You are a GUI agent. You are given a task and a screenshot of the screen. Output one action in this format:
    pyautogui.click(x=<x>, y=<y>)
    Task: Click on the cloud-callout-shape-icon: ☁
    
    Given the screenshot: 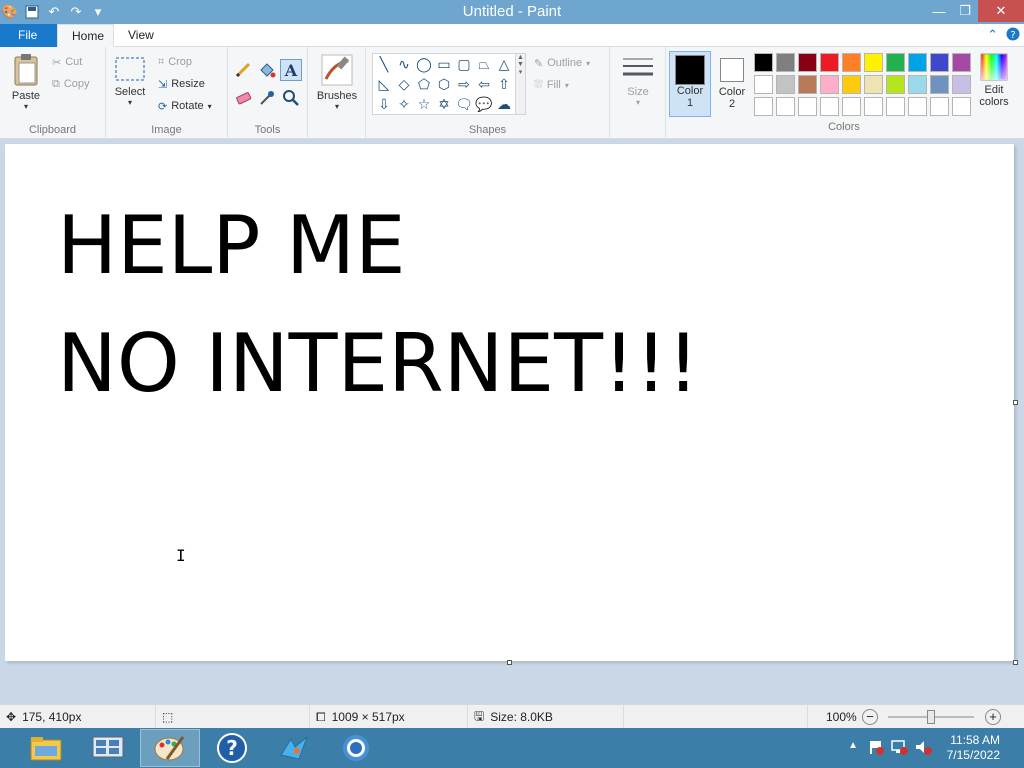 What is the action you would take?
    pyautogui.click(x=504, y=104)
    